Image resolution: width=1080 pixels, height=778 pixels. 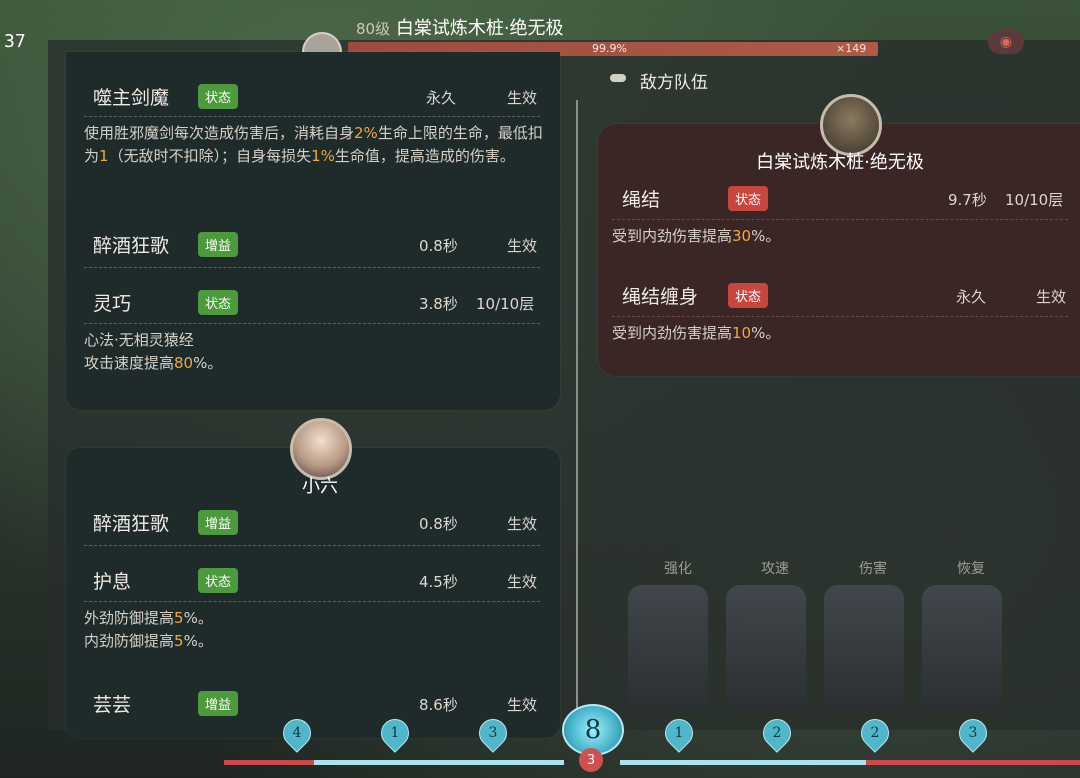 What do you see at coordinates (184, 363) in the screenshot?
I see `desc-highlight: 80` at bounding box center [184, 363].